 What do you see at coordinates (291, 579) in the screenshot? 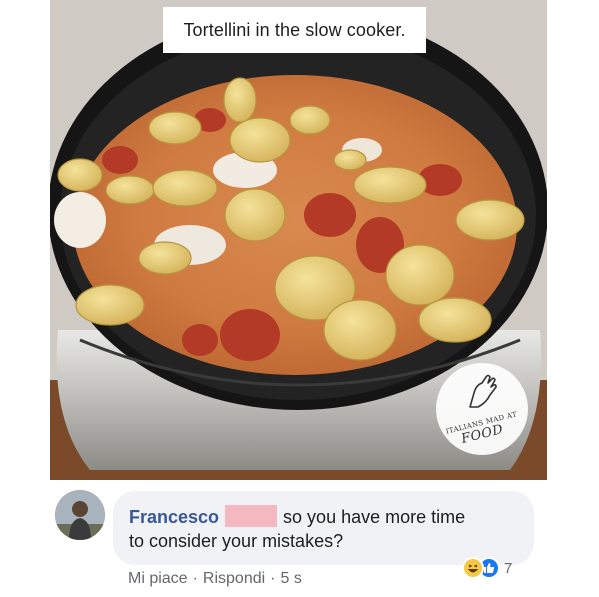
I see `comment-timestamp: 5 s` at bounding box center [291, 579].